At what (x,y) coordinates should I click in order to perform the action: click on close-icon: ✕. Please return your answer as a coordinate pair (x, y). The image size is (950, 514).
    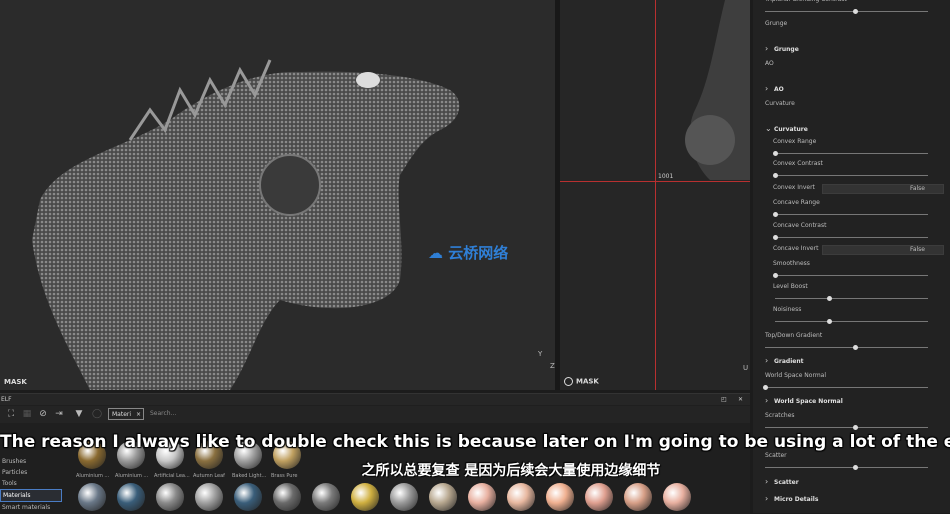
    Looking at the image, I should click on (740, 399).